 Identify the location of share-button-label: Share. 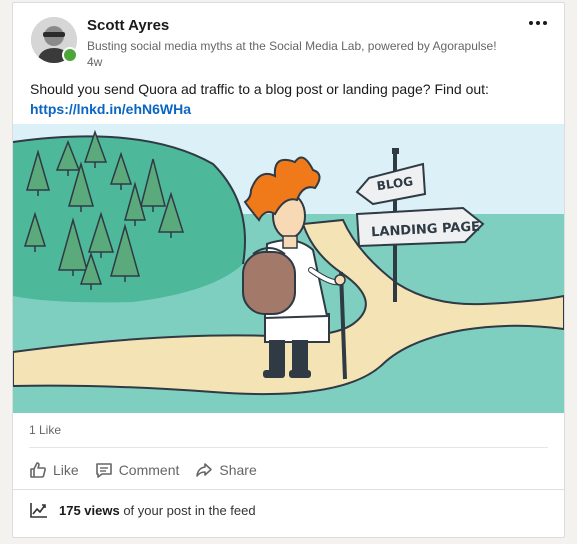
(238, 470).